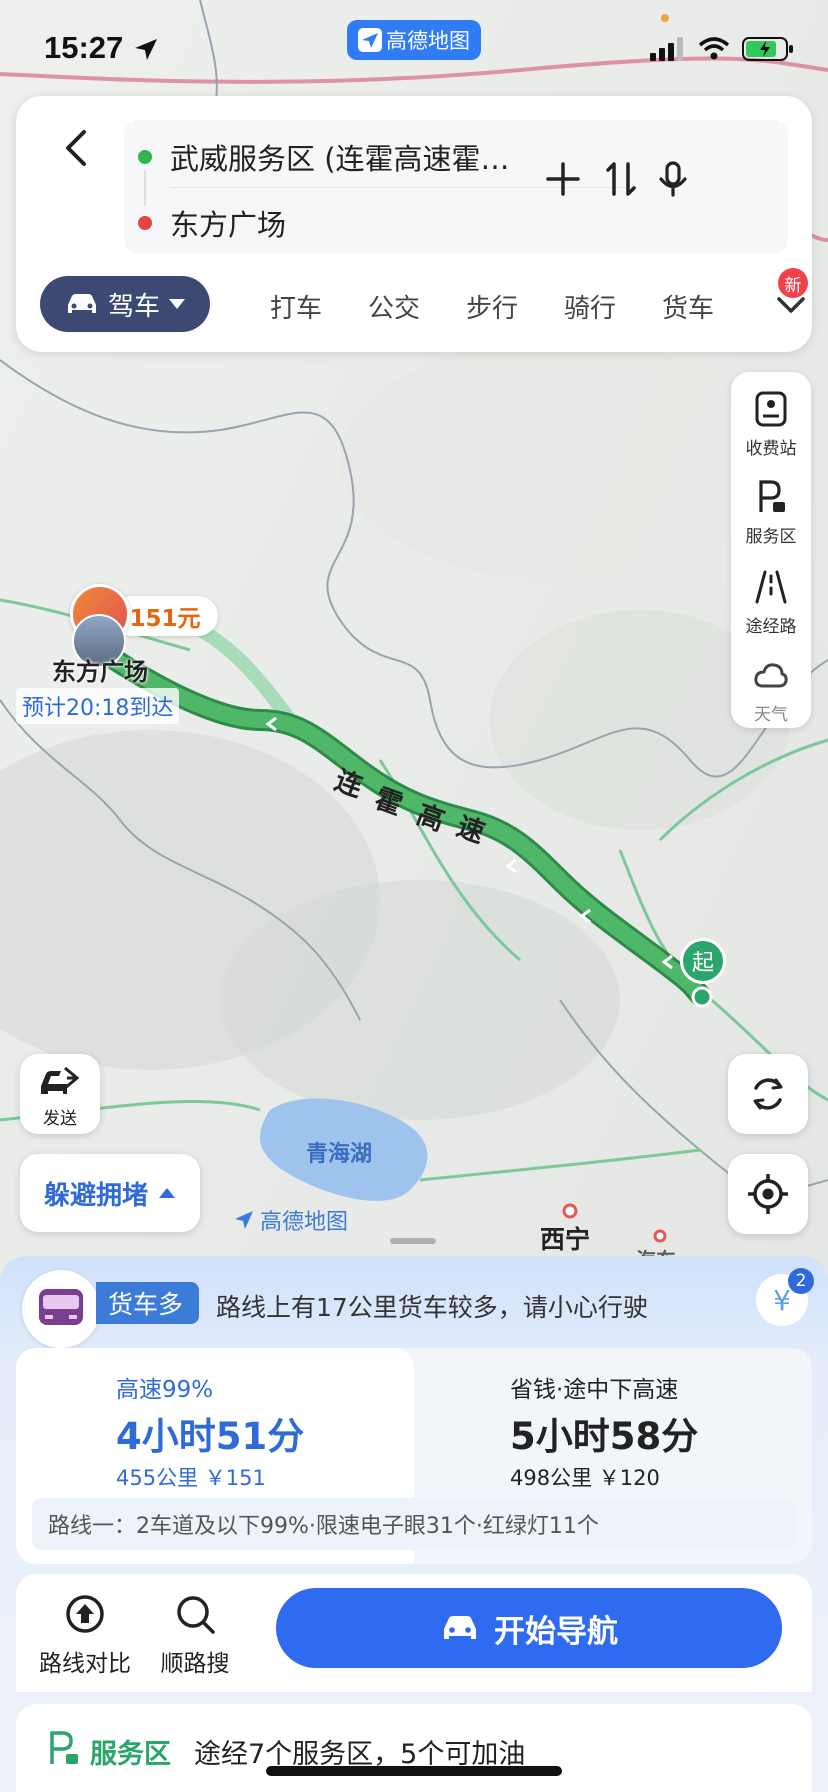  I want to click on locate-icon, so click(768, 1194).